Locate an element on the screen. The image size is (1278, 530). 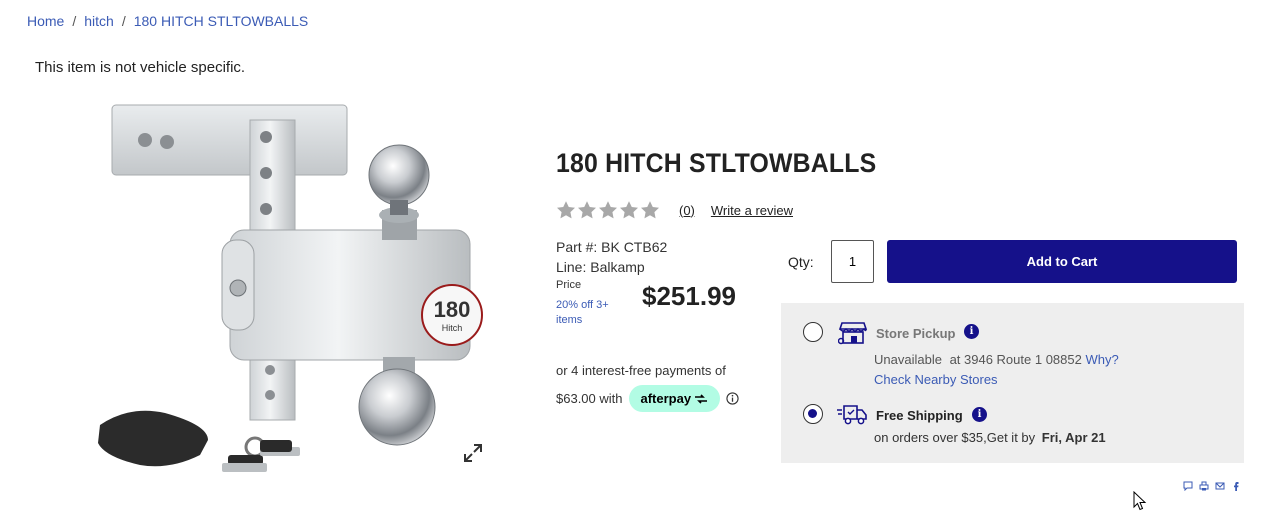
shipping-date: Fri, Apr 21 is located at coordinates (1073, 437).